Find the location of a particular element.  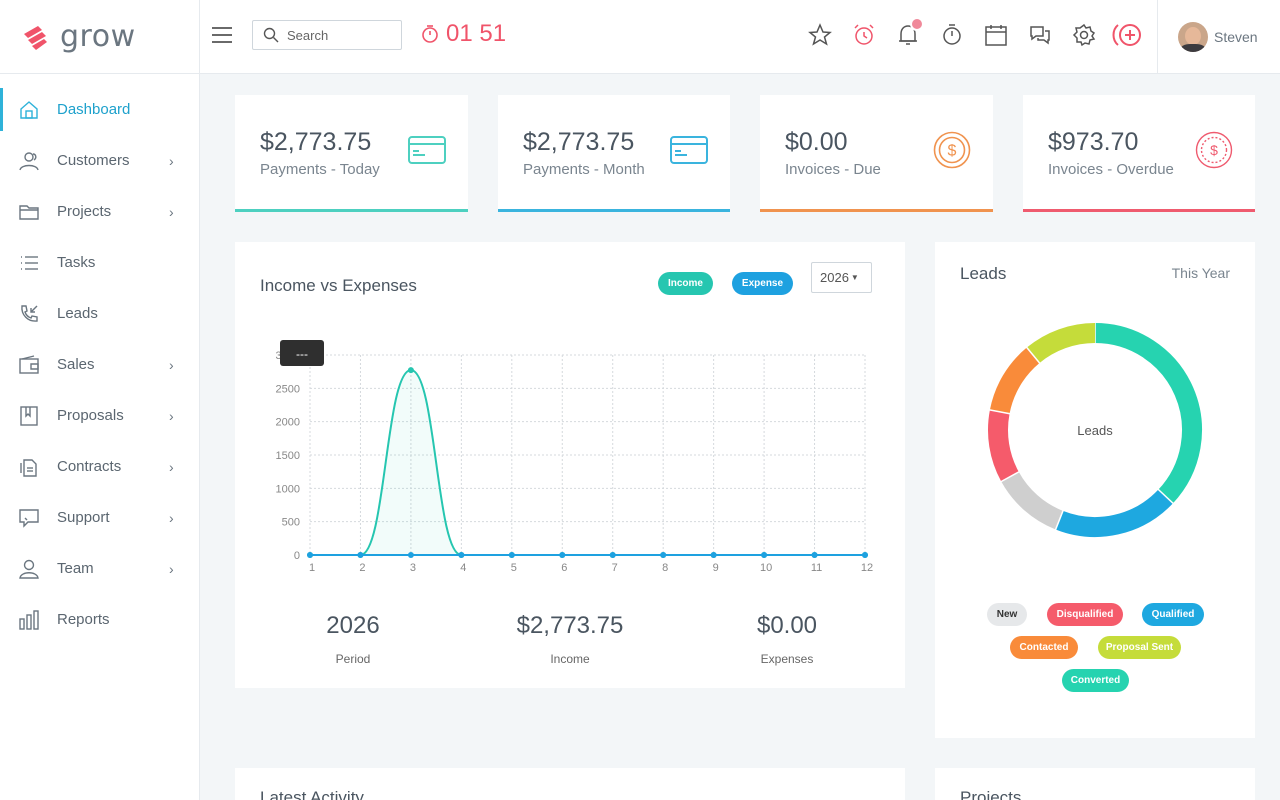

sidebar-item-leads: Leads is located at coordinates (99, 313).